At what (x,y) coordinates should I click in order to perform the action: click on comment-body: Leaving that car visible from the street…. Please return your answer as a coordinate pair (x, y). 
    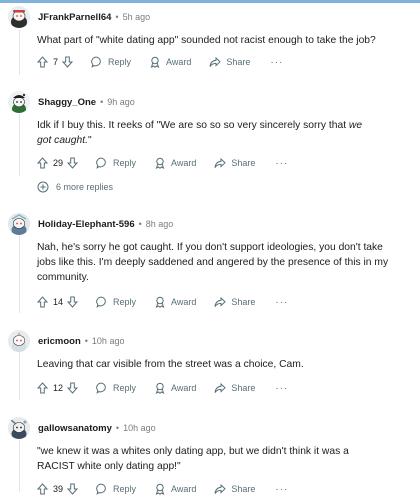
    Looking at the image, I should click on (222, 364).